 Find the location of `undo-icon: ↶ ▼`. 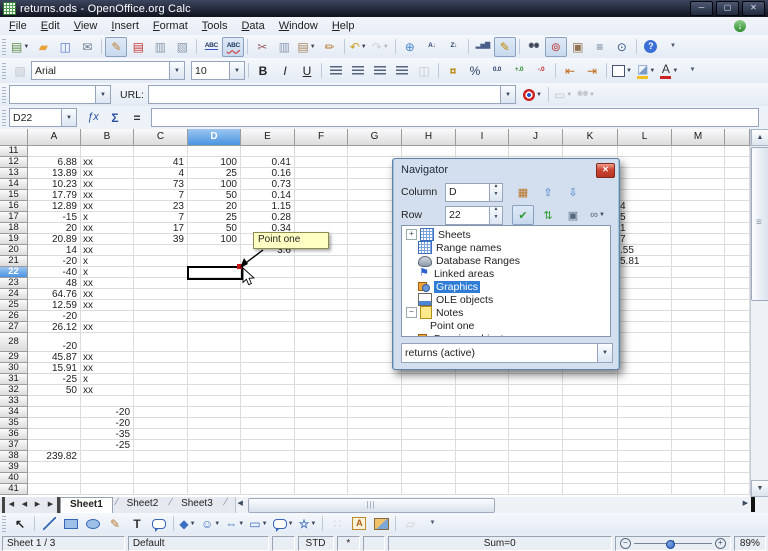

undo-icon: ↶ ▼ is located at coordinates (359, 47).